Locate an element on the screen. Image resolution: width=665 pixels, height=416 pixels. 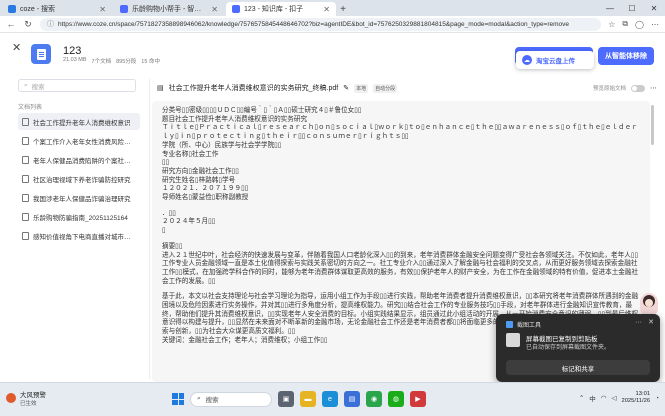
doc-paragraph: ．▯▯ is located at coordinates (169, 213).